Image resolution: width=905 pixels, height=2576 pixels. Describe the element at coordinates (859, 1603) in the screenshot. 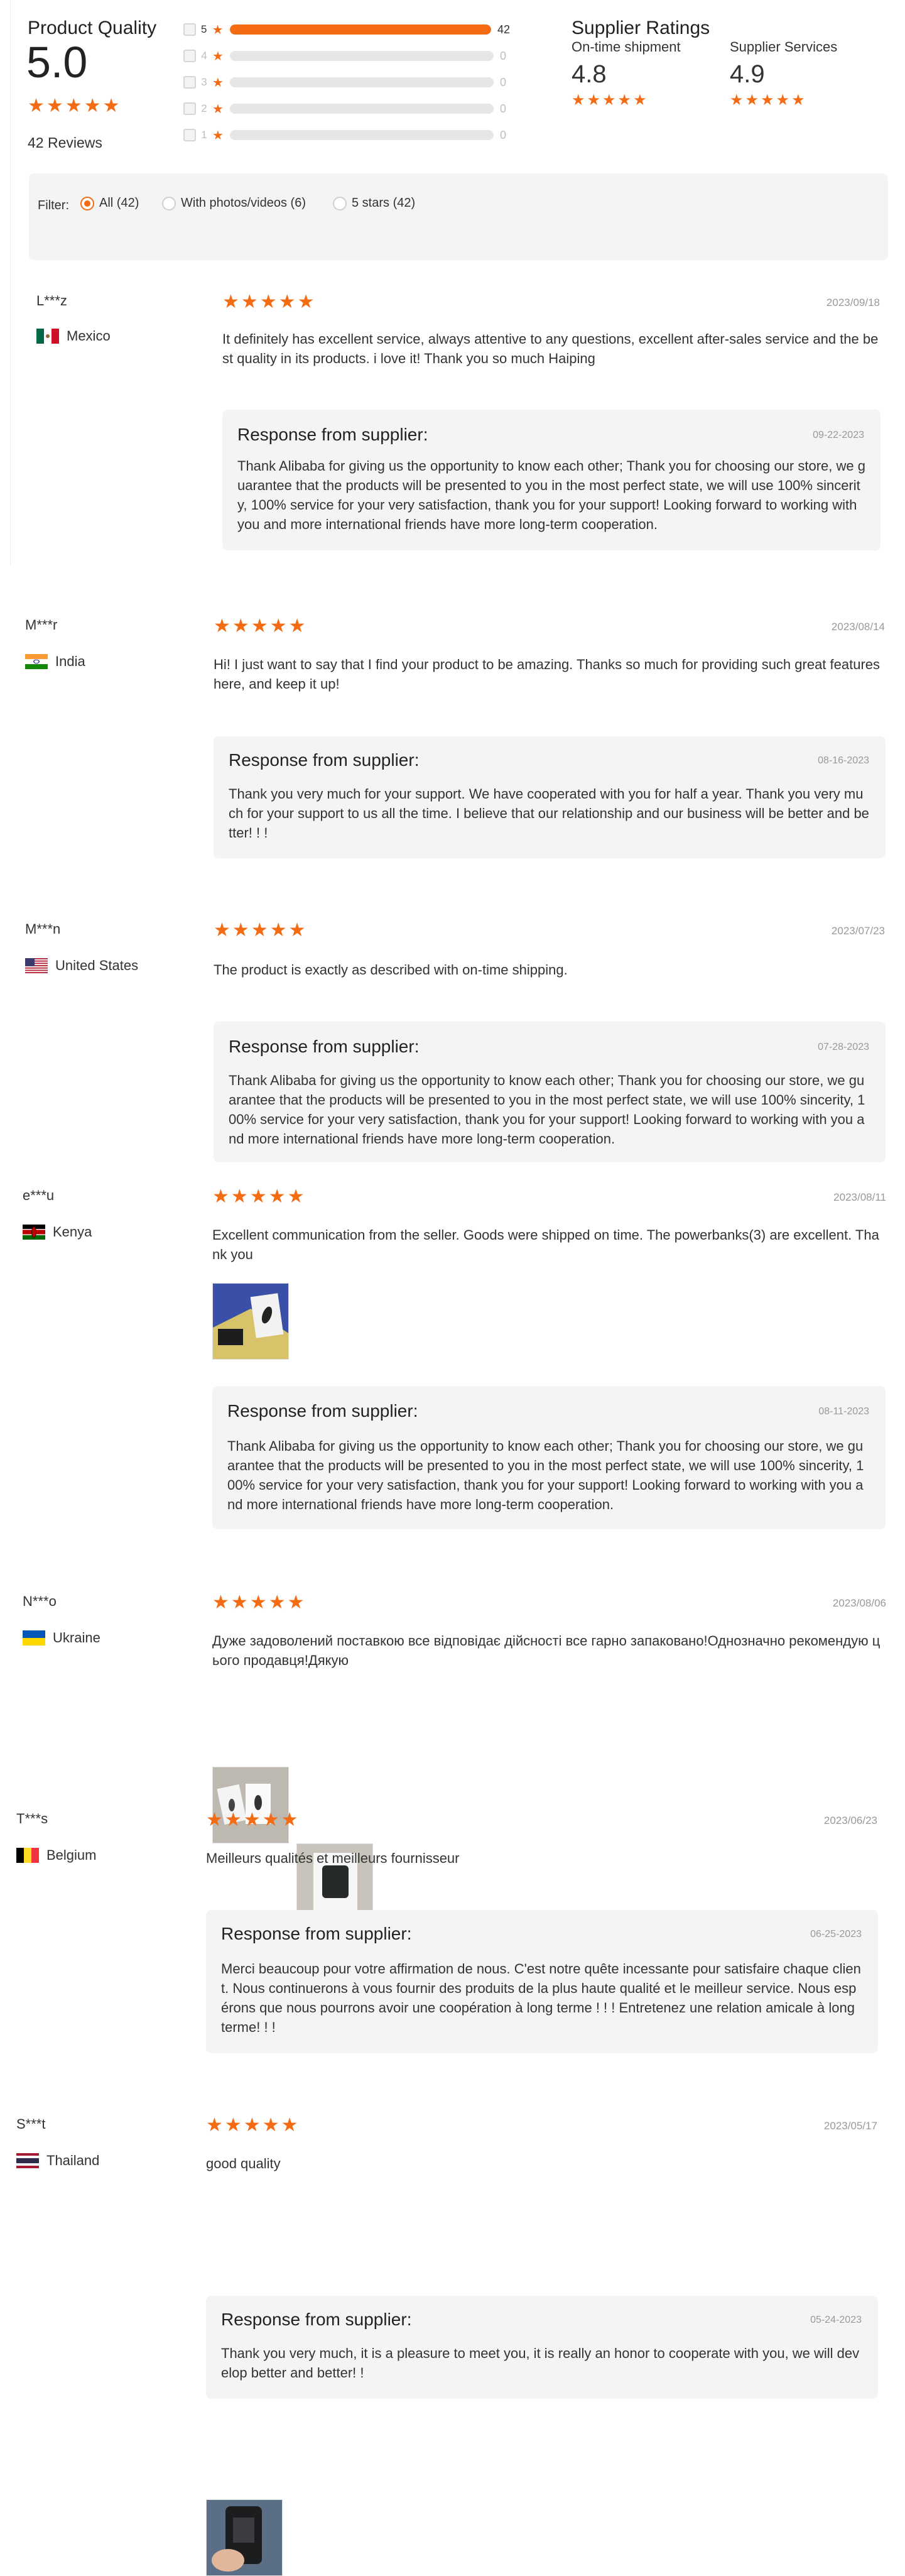

I see `review-date: 2023/08/06` at that location.